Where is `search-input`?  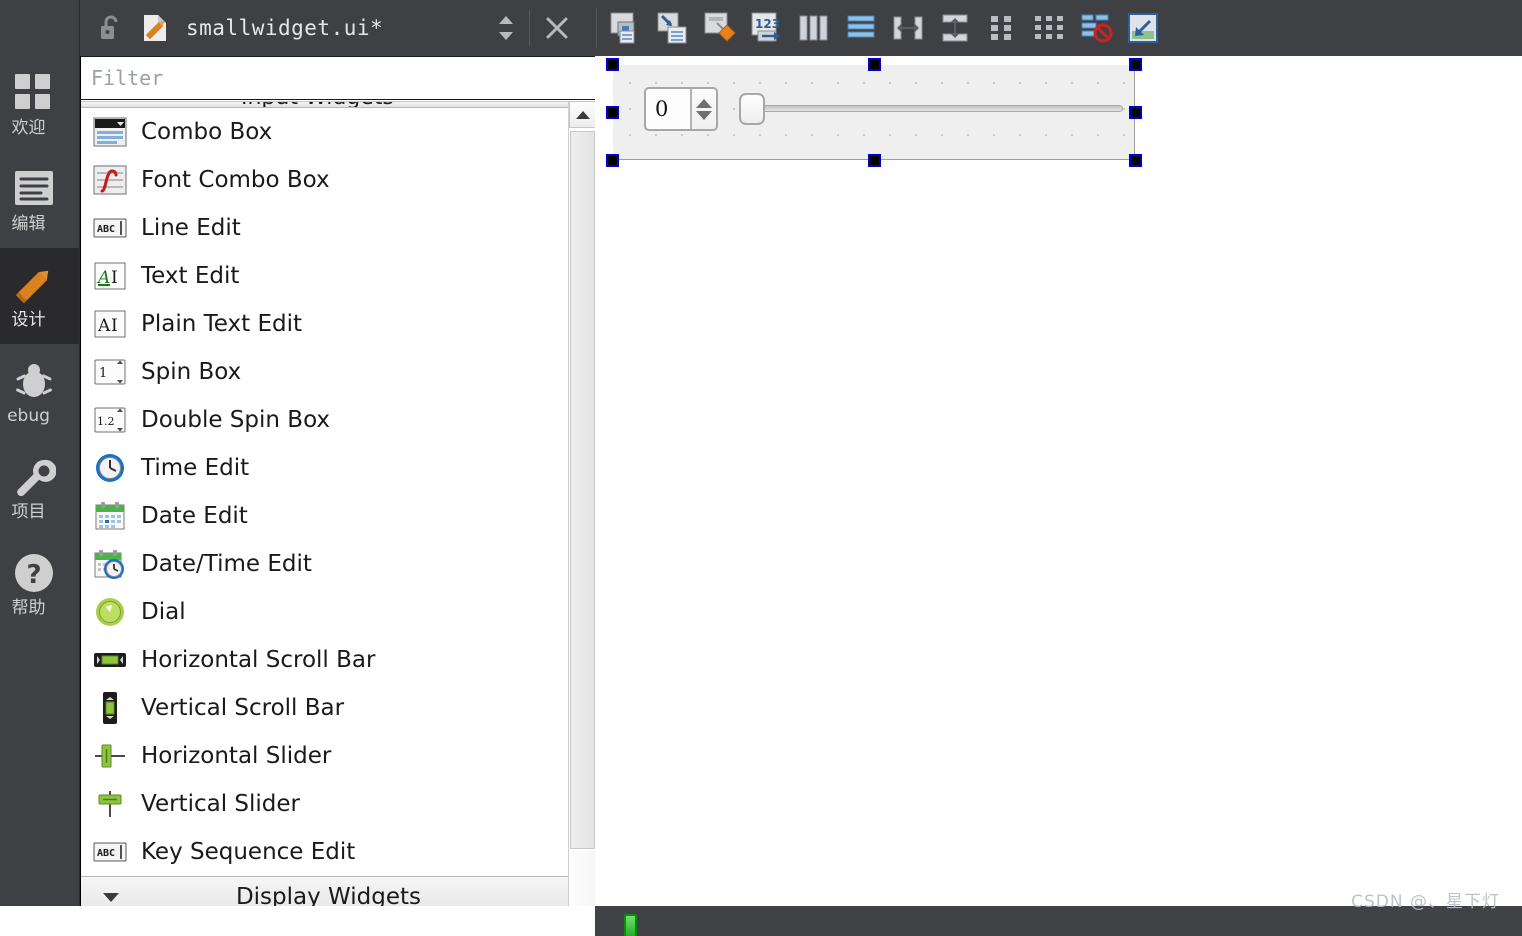
search-input is located at coordinates (338, 78).